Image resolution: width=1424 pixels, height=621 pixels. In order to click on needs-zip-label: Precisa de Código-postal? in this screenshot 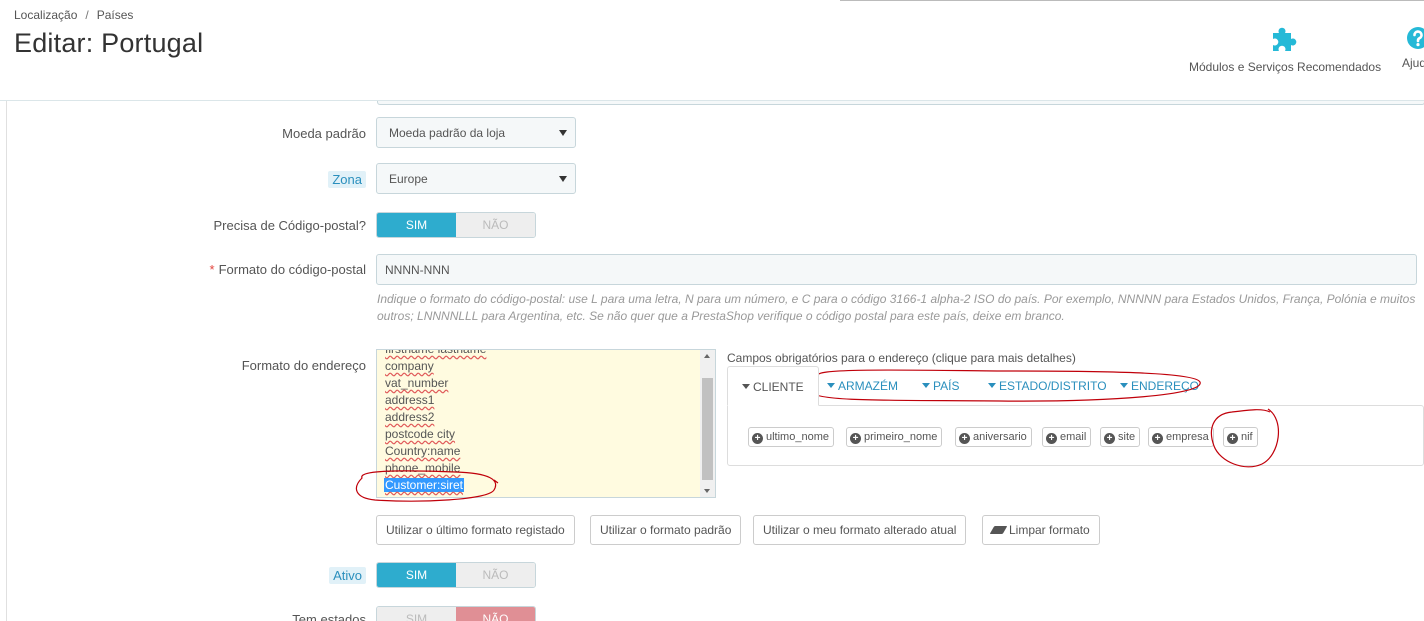, I will do `click(289, 225)`.